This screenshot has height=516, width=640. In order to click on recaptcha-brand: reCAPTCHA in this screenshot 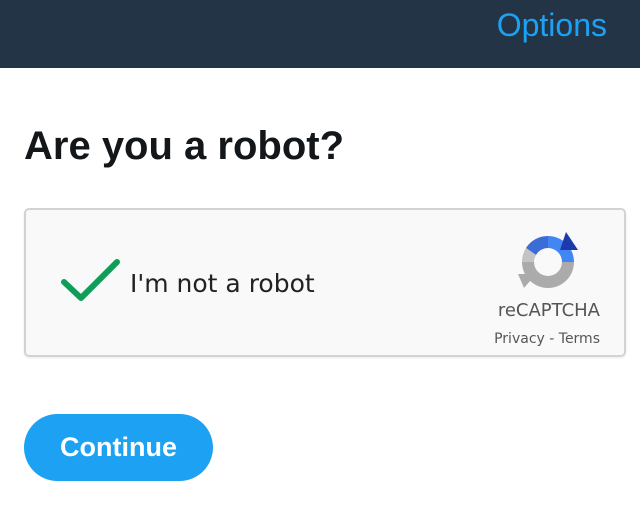, I will do `click(548, 310)`.